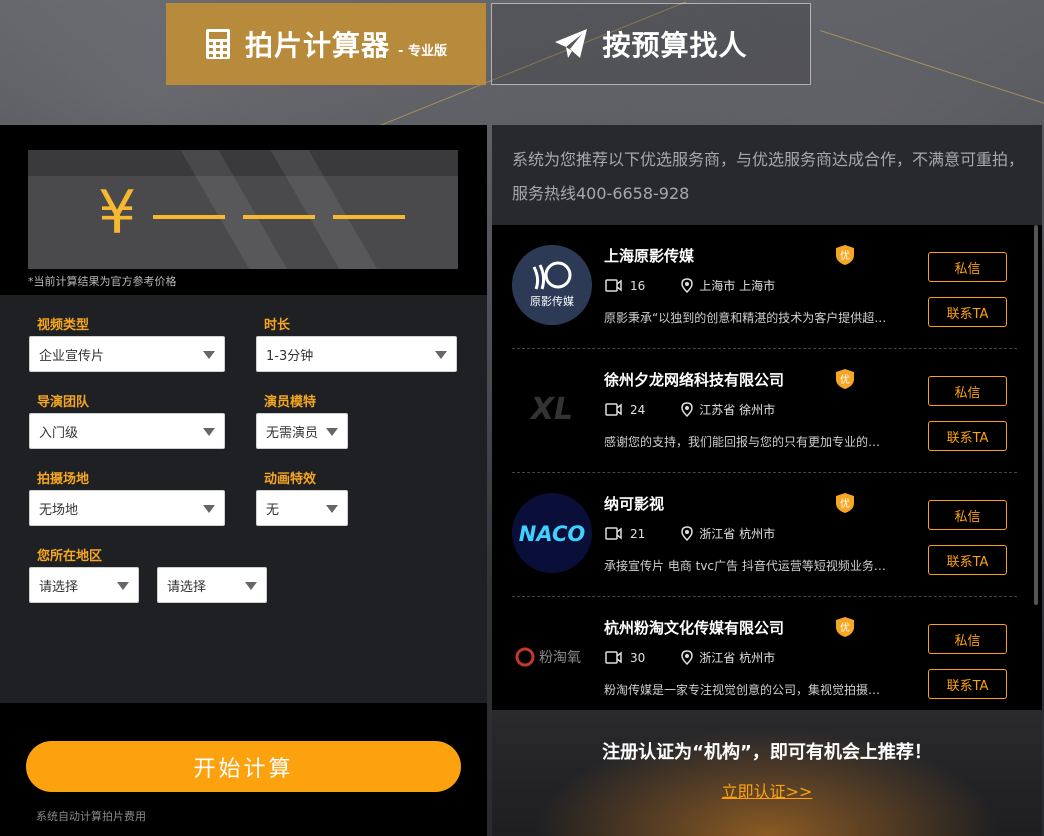  I want to click on provider-name: 杭州粉淘文化传媒有限公司, so click(694, 627).